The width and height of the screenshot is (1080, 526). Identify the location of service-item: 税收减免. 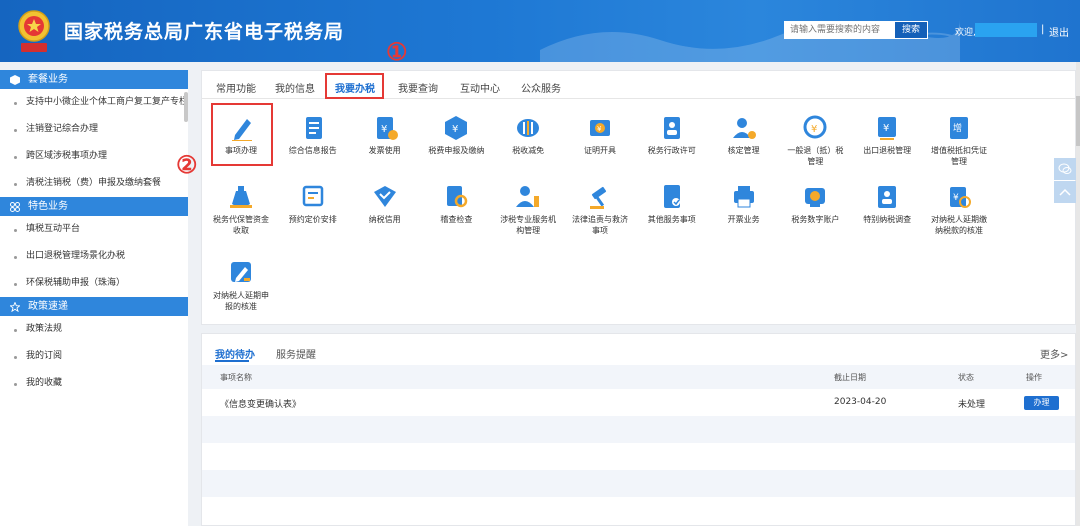
(528, 134).